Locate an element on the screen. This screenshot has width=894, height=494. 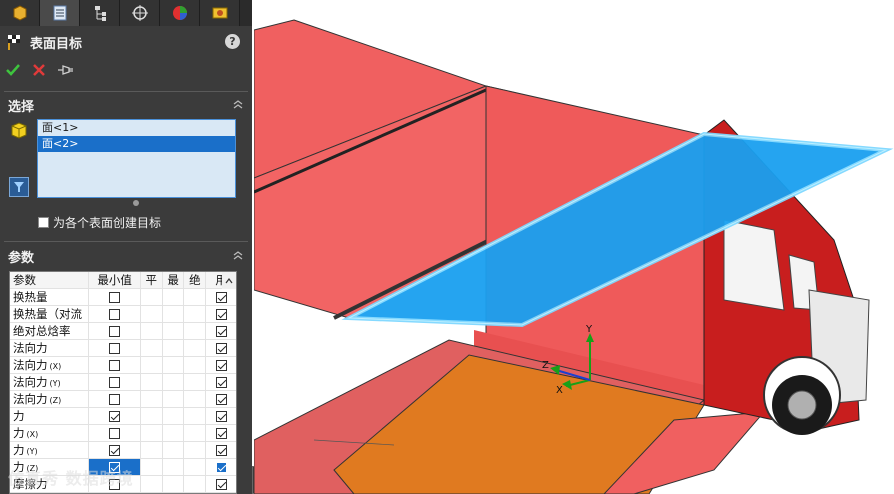
configuration-manager-icon is located at coordinates (100, 13).